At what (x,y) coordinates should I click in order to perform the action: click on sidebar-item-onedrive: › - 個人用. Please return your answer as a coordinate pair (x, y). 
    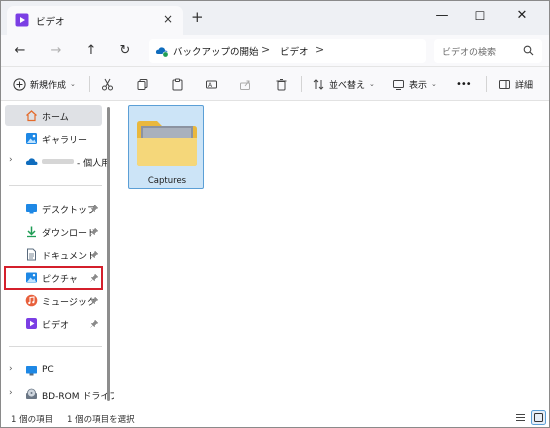
    Looking at the image, I should click on (57, 161).